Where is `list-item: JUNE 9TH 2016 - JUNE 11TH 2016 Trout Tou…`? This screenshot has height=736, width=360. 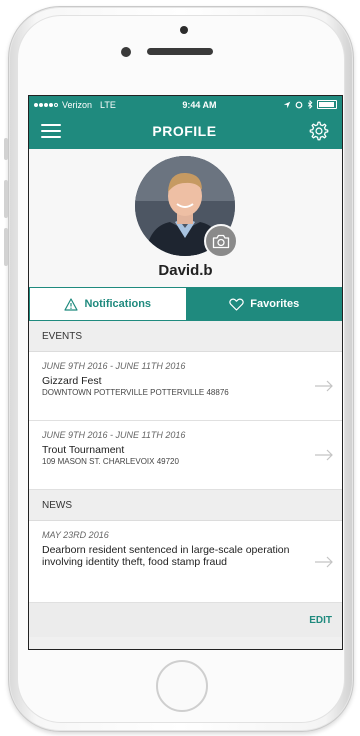
list-item: JUNE 9TH 2016 - JUNE 11TH 2016 Trout Tou… is located at coordinates (185, 455).